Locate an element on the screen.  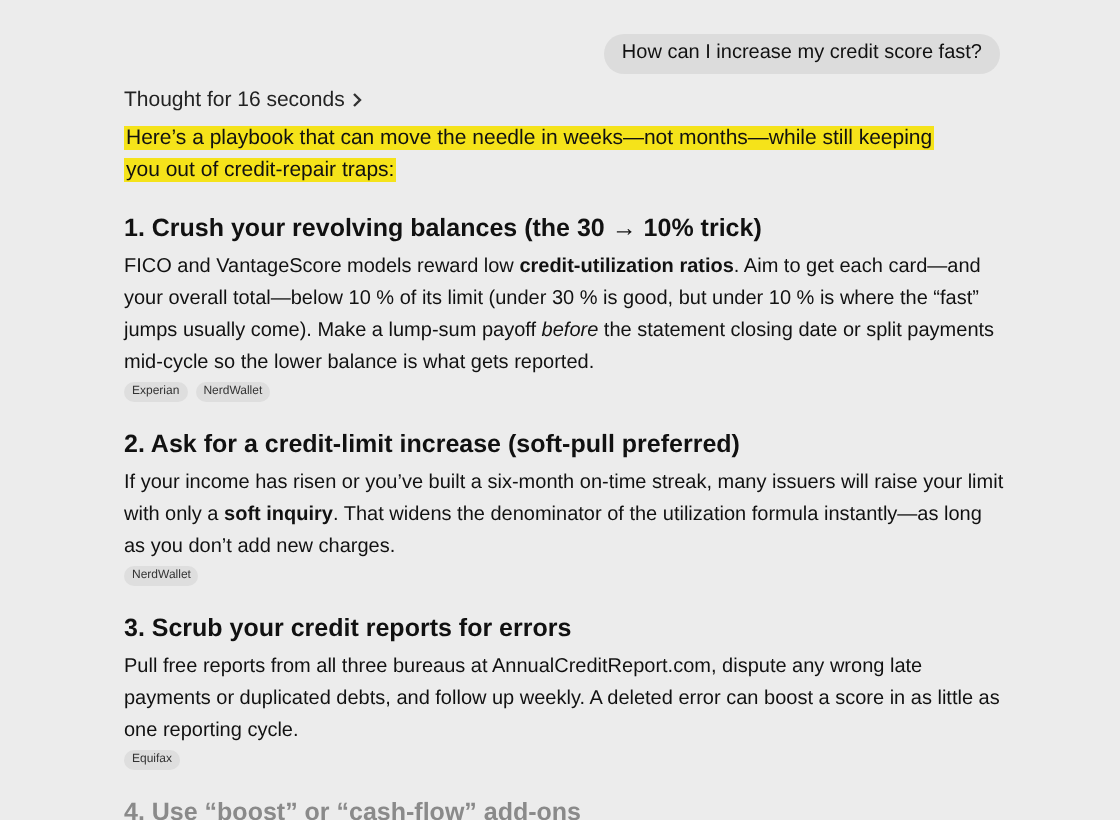
user-message-bubble: How can I increase my credit score fast? is located at coordinates (801, 54).